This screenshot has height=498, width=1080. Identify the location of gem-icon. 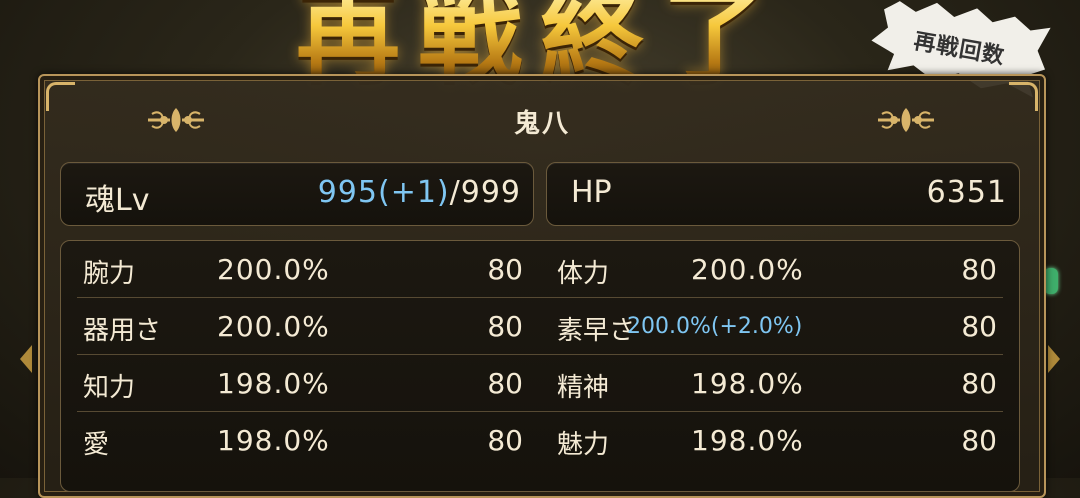
(1051, 281).